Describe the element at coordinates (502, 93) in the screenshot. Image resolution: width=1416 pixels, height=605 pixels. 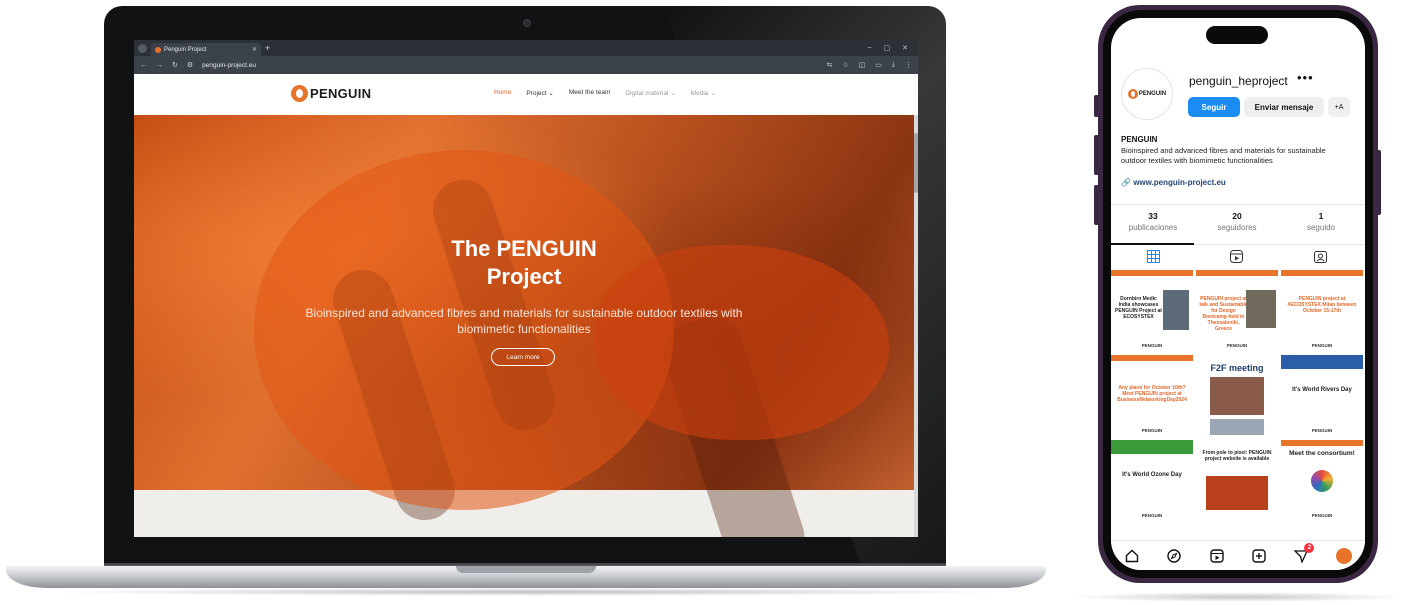
I see `nav-home: Home` at that location.